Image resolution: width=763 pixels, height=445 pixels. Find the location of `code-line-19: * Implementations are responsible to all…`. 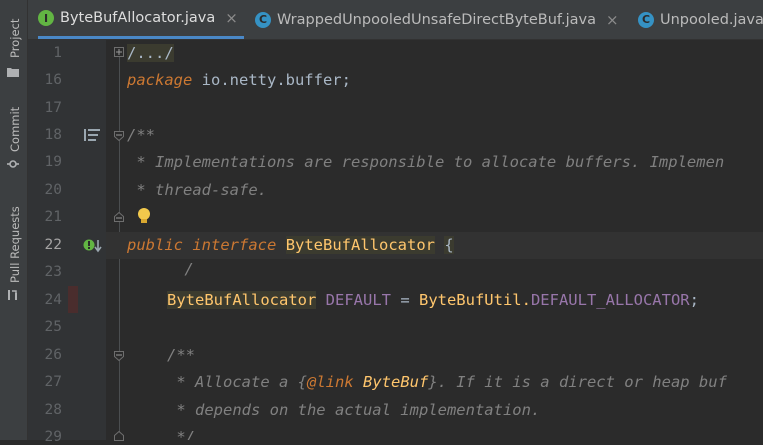

code-line-19: * Implementations are responsible to all… is located at coordinates (425, 162).